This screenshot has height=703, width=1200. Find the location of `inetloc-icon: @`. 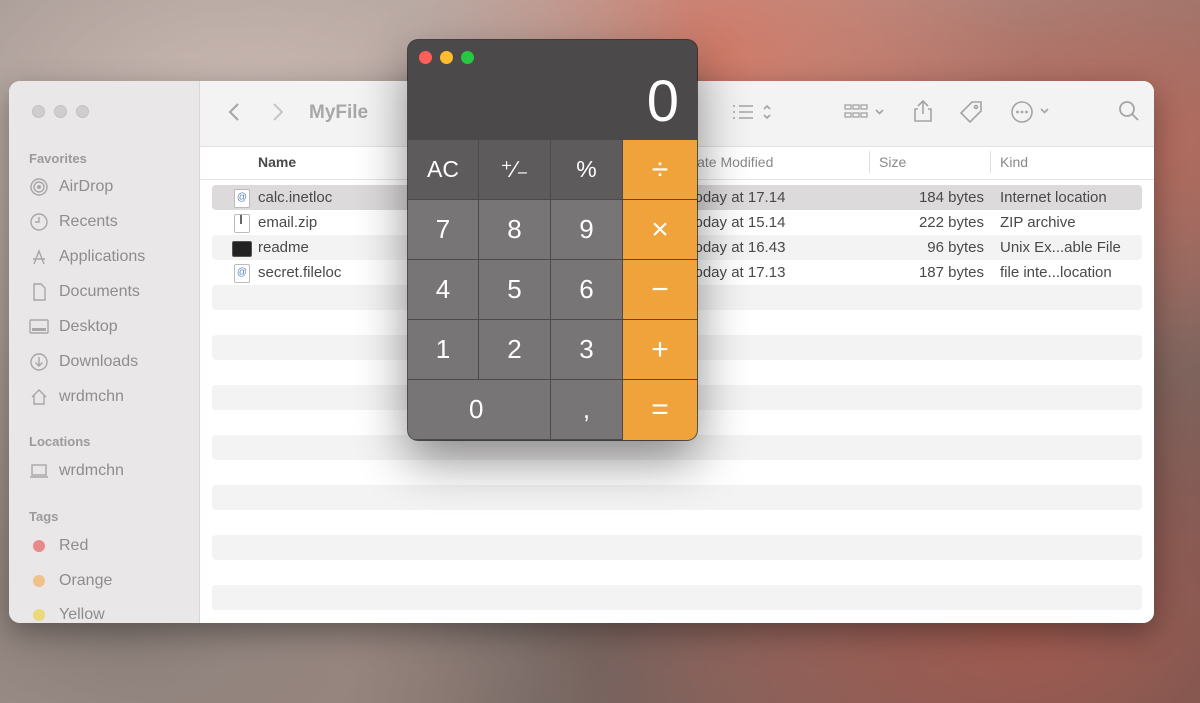

inetloc-icon: @ is located at coordinates (242, 198).